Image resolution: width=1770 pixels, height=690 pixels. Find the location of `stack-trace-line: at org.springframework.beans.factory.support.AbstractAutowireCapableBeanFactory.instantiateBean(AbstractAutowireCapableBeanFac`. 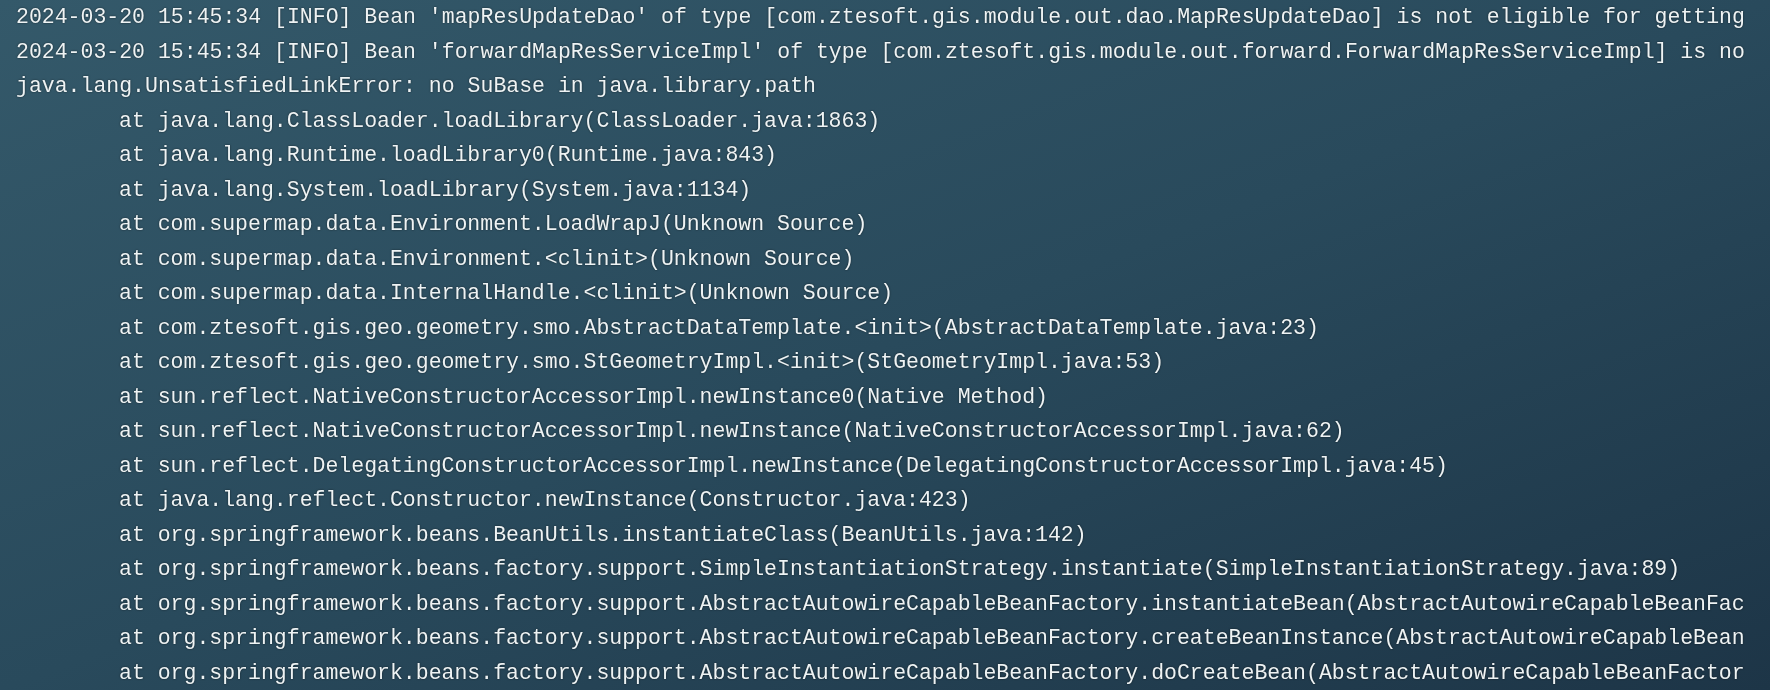

stack-trace-line: at org.springframework.beans.factory.support.AbstractAutowireCapableBeanFactory.instantiateBean(AbstractAutowireCapableBeanFac is located at coordinates (932, 603).